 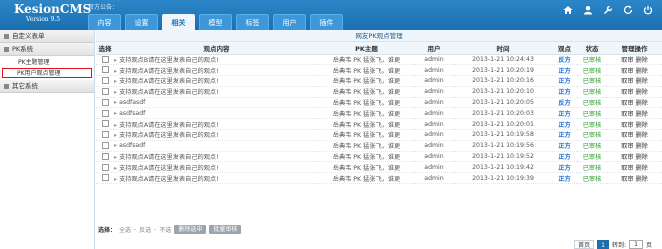 I want to click on tab-users: 用户, so click(x=289, y=22).